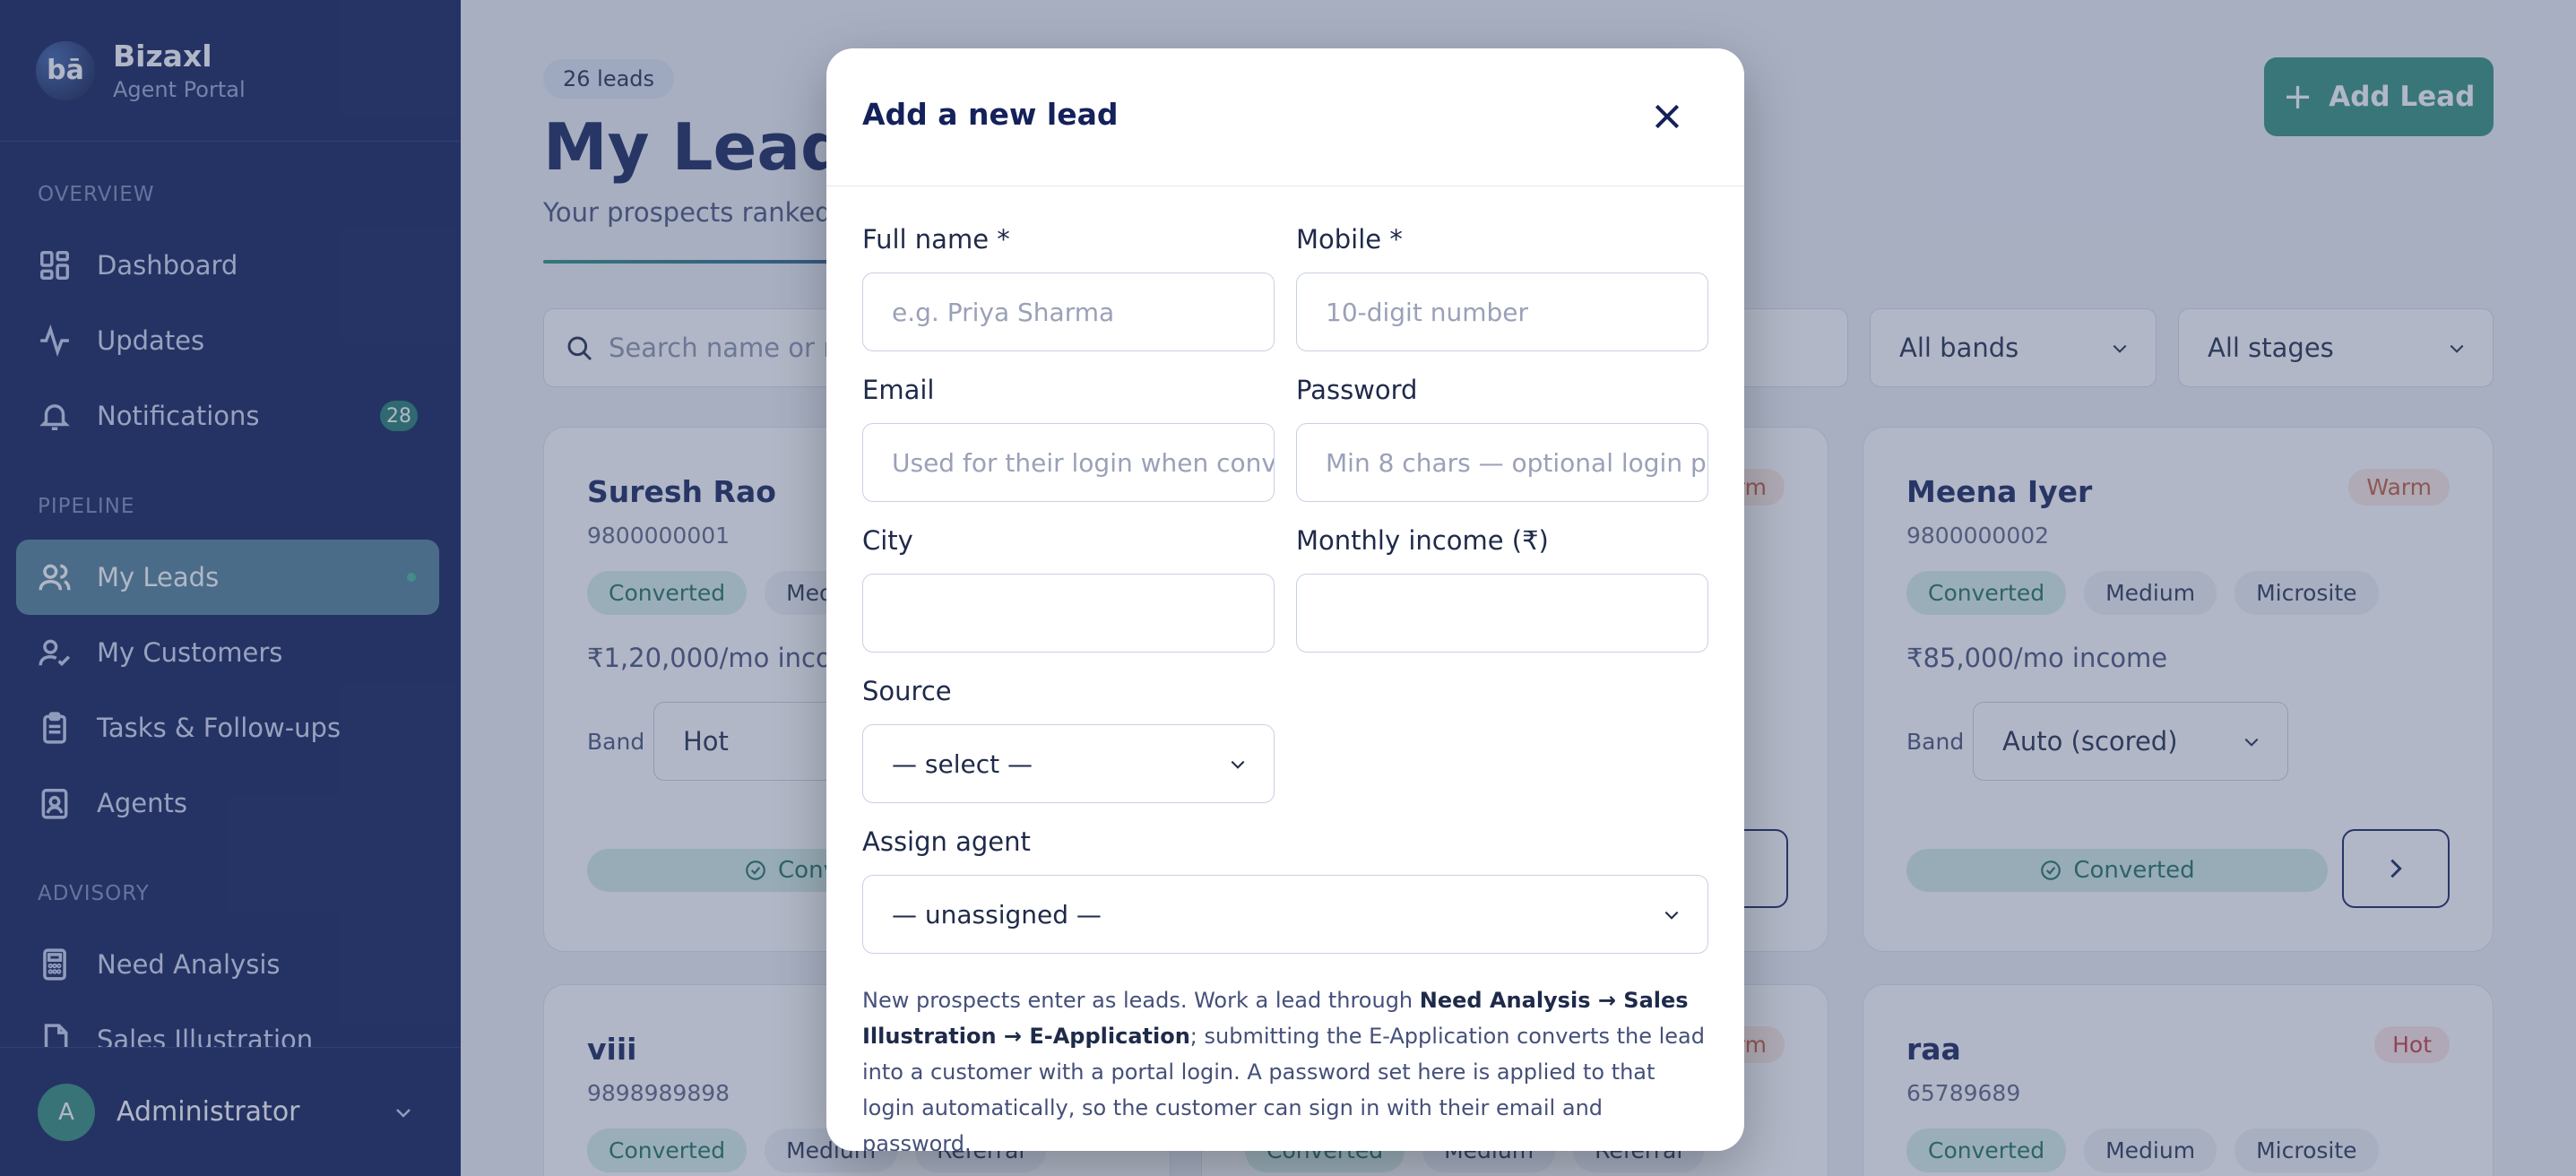 The height and width of the screenshot is (1176, 2576). Describe the element at coordinates (1502, 613) in the screenshot. I see `income-input` at that location.